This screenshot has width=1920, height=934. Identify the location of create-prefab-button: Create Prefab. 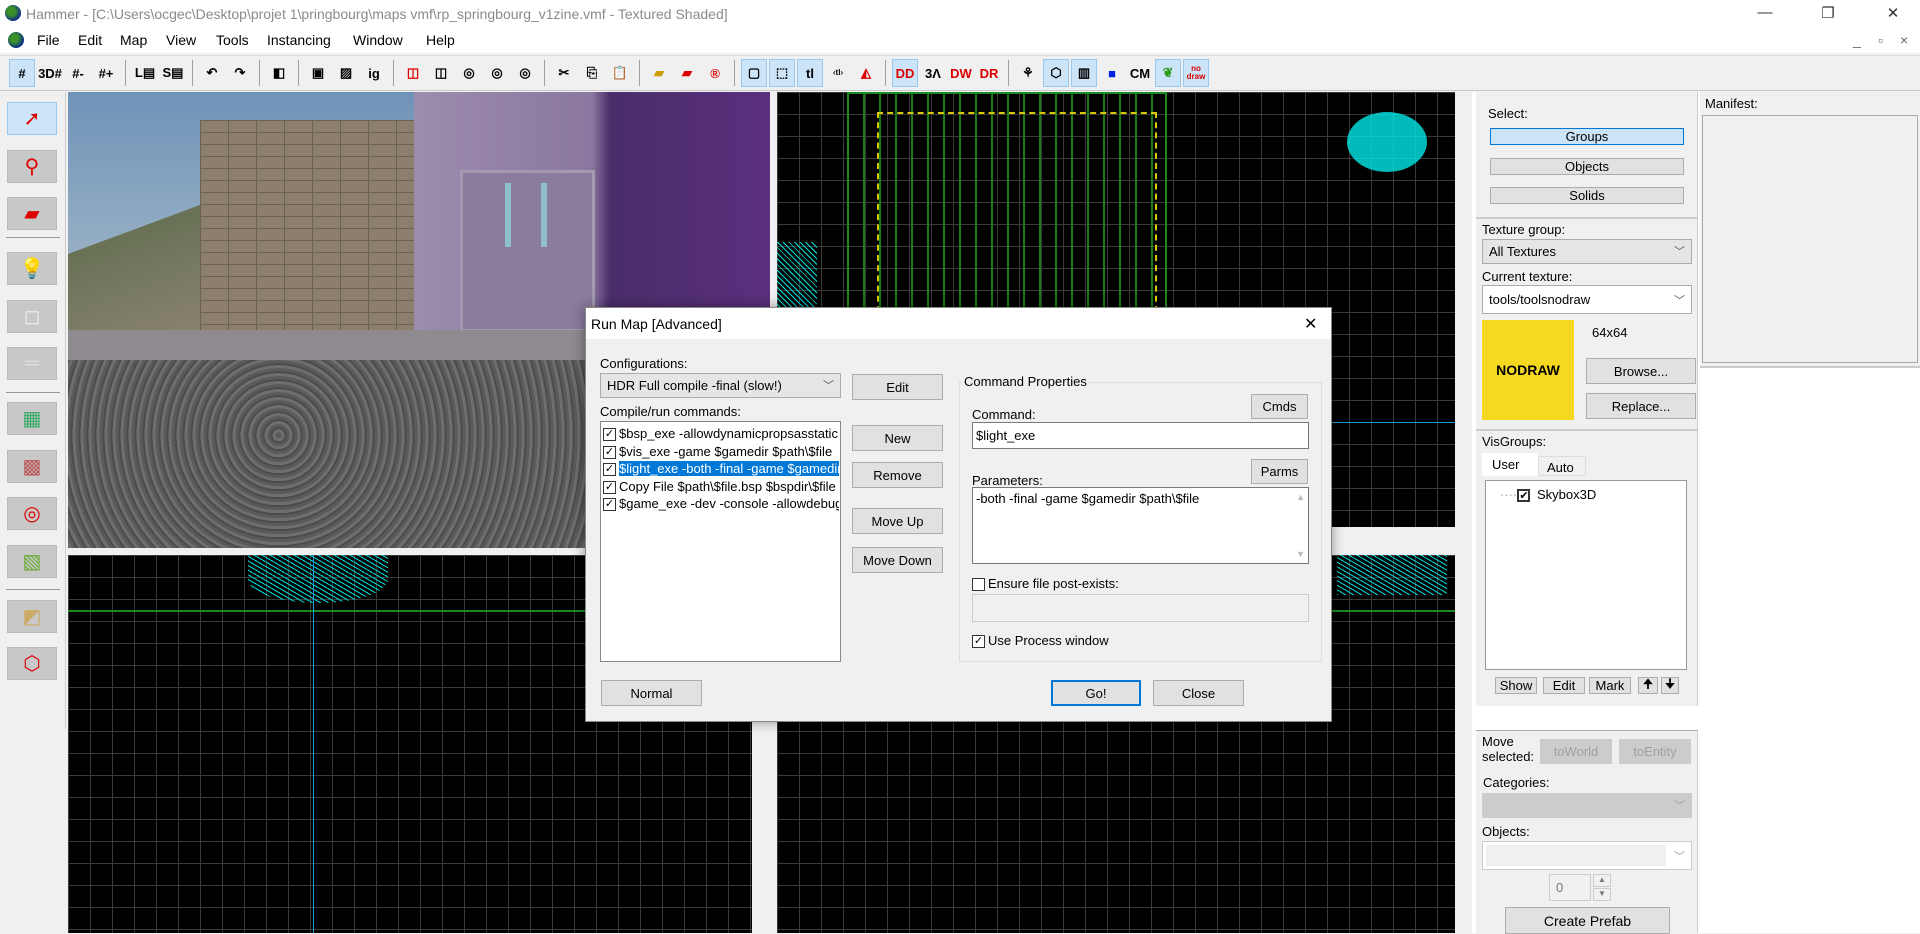
(1587, 920).